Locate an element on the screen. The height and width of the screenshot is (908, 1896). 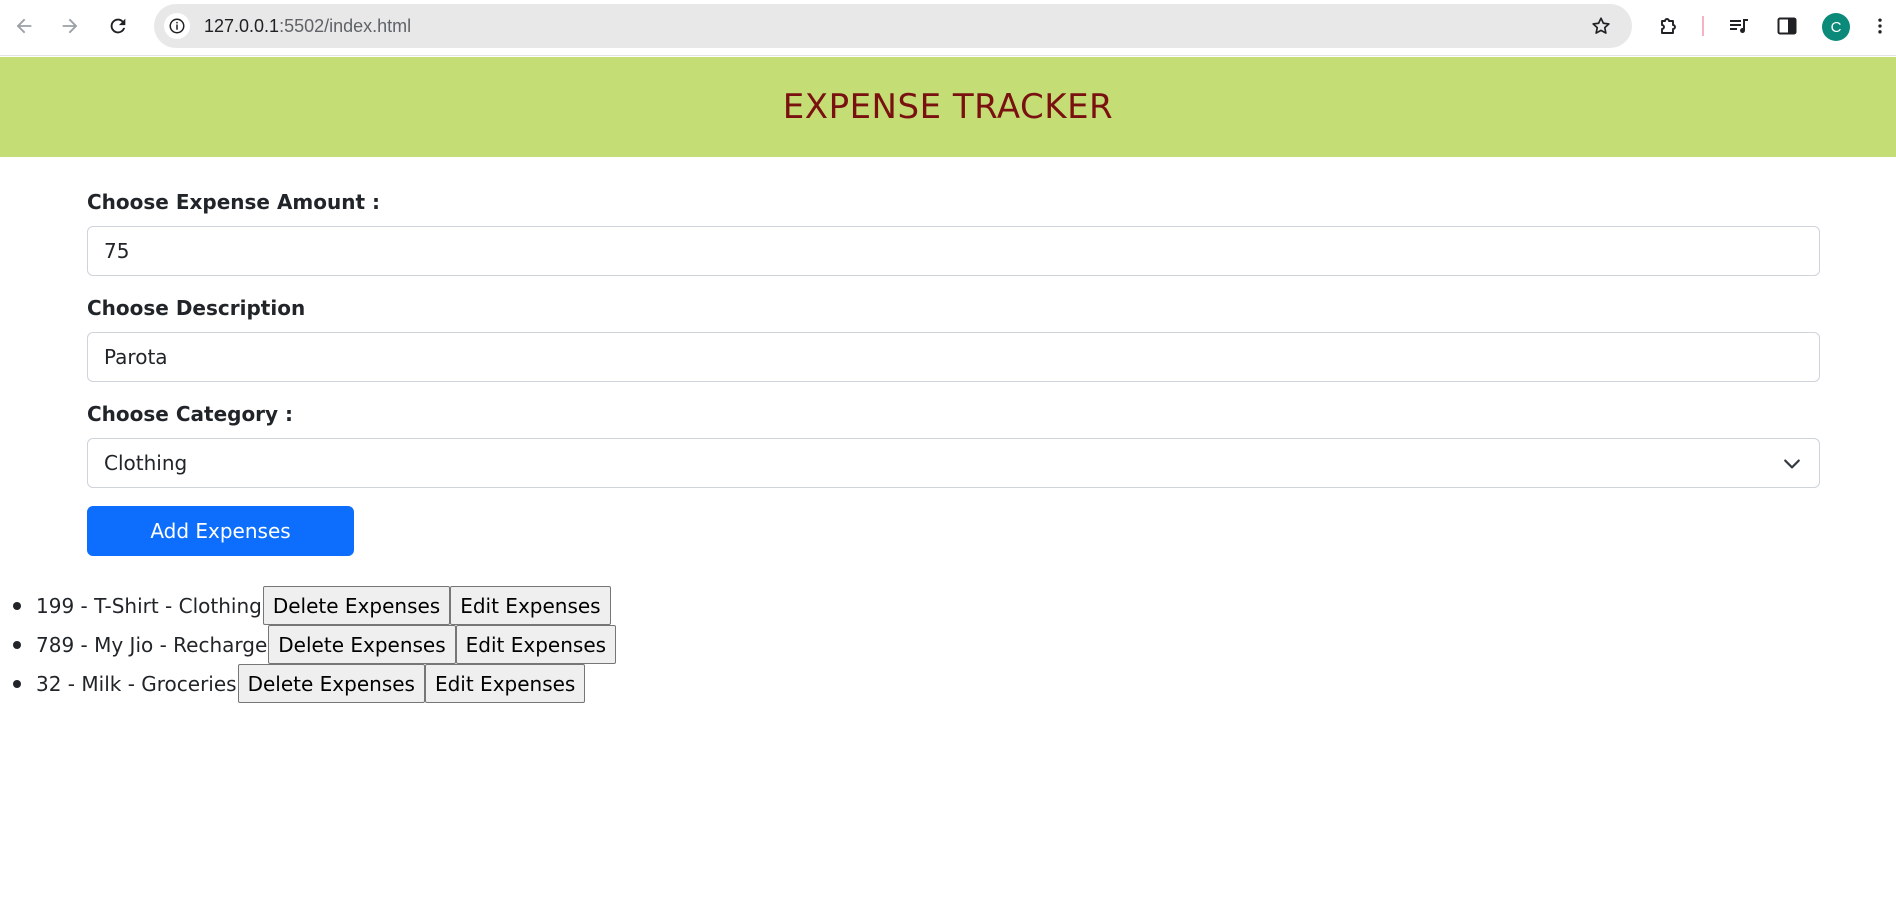
media-controls-button is located at coordinates (1739, 26).